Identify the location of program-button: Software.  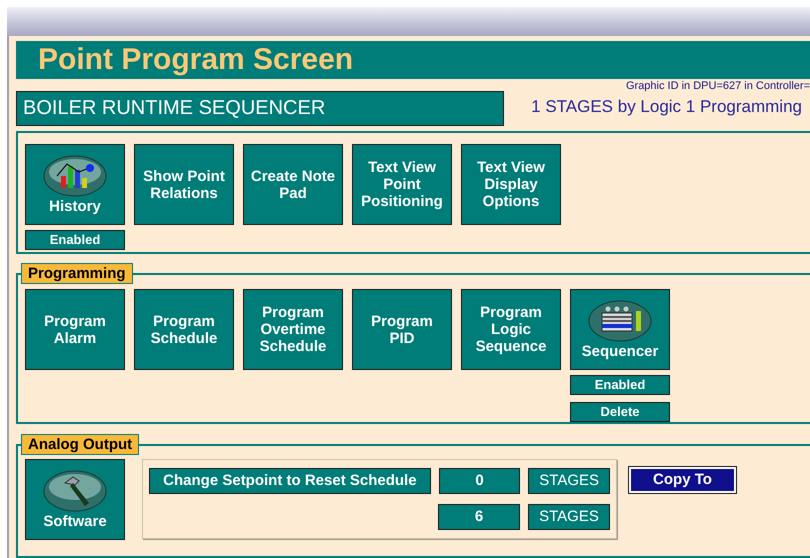
(75, 499).